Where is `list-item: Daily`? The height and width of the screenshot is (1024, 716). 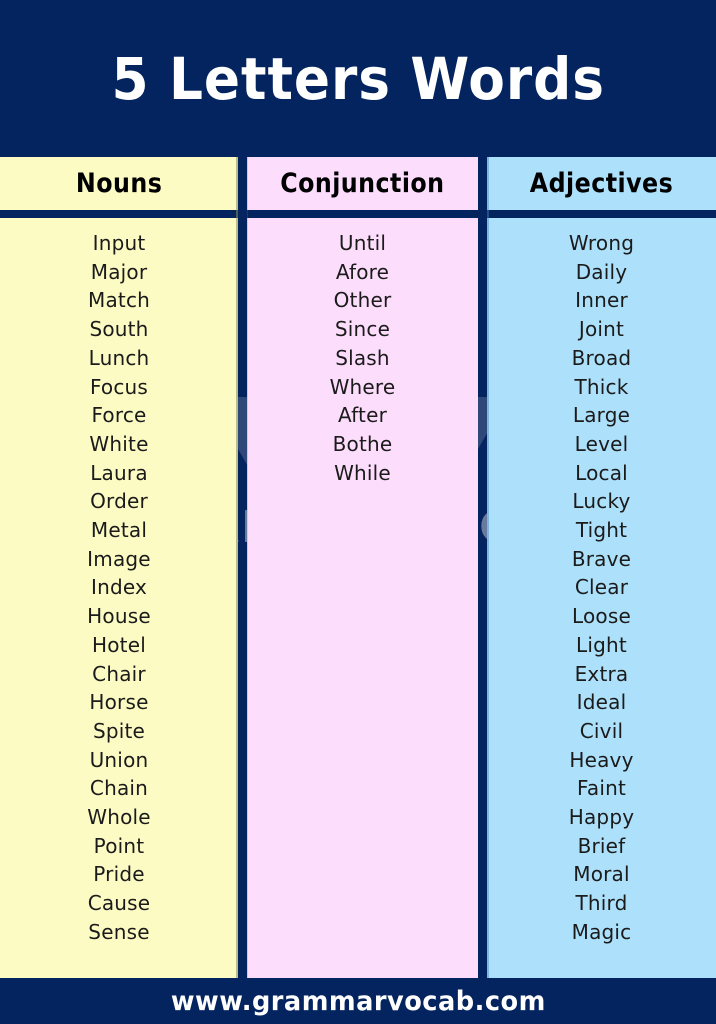
list-item: Daily is located at coordinates (601, 271).